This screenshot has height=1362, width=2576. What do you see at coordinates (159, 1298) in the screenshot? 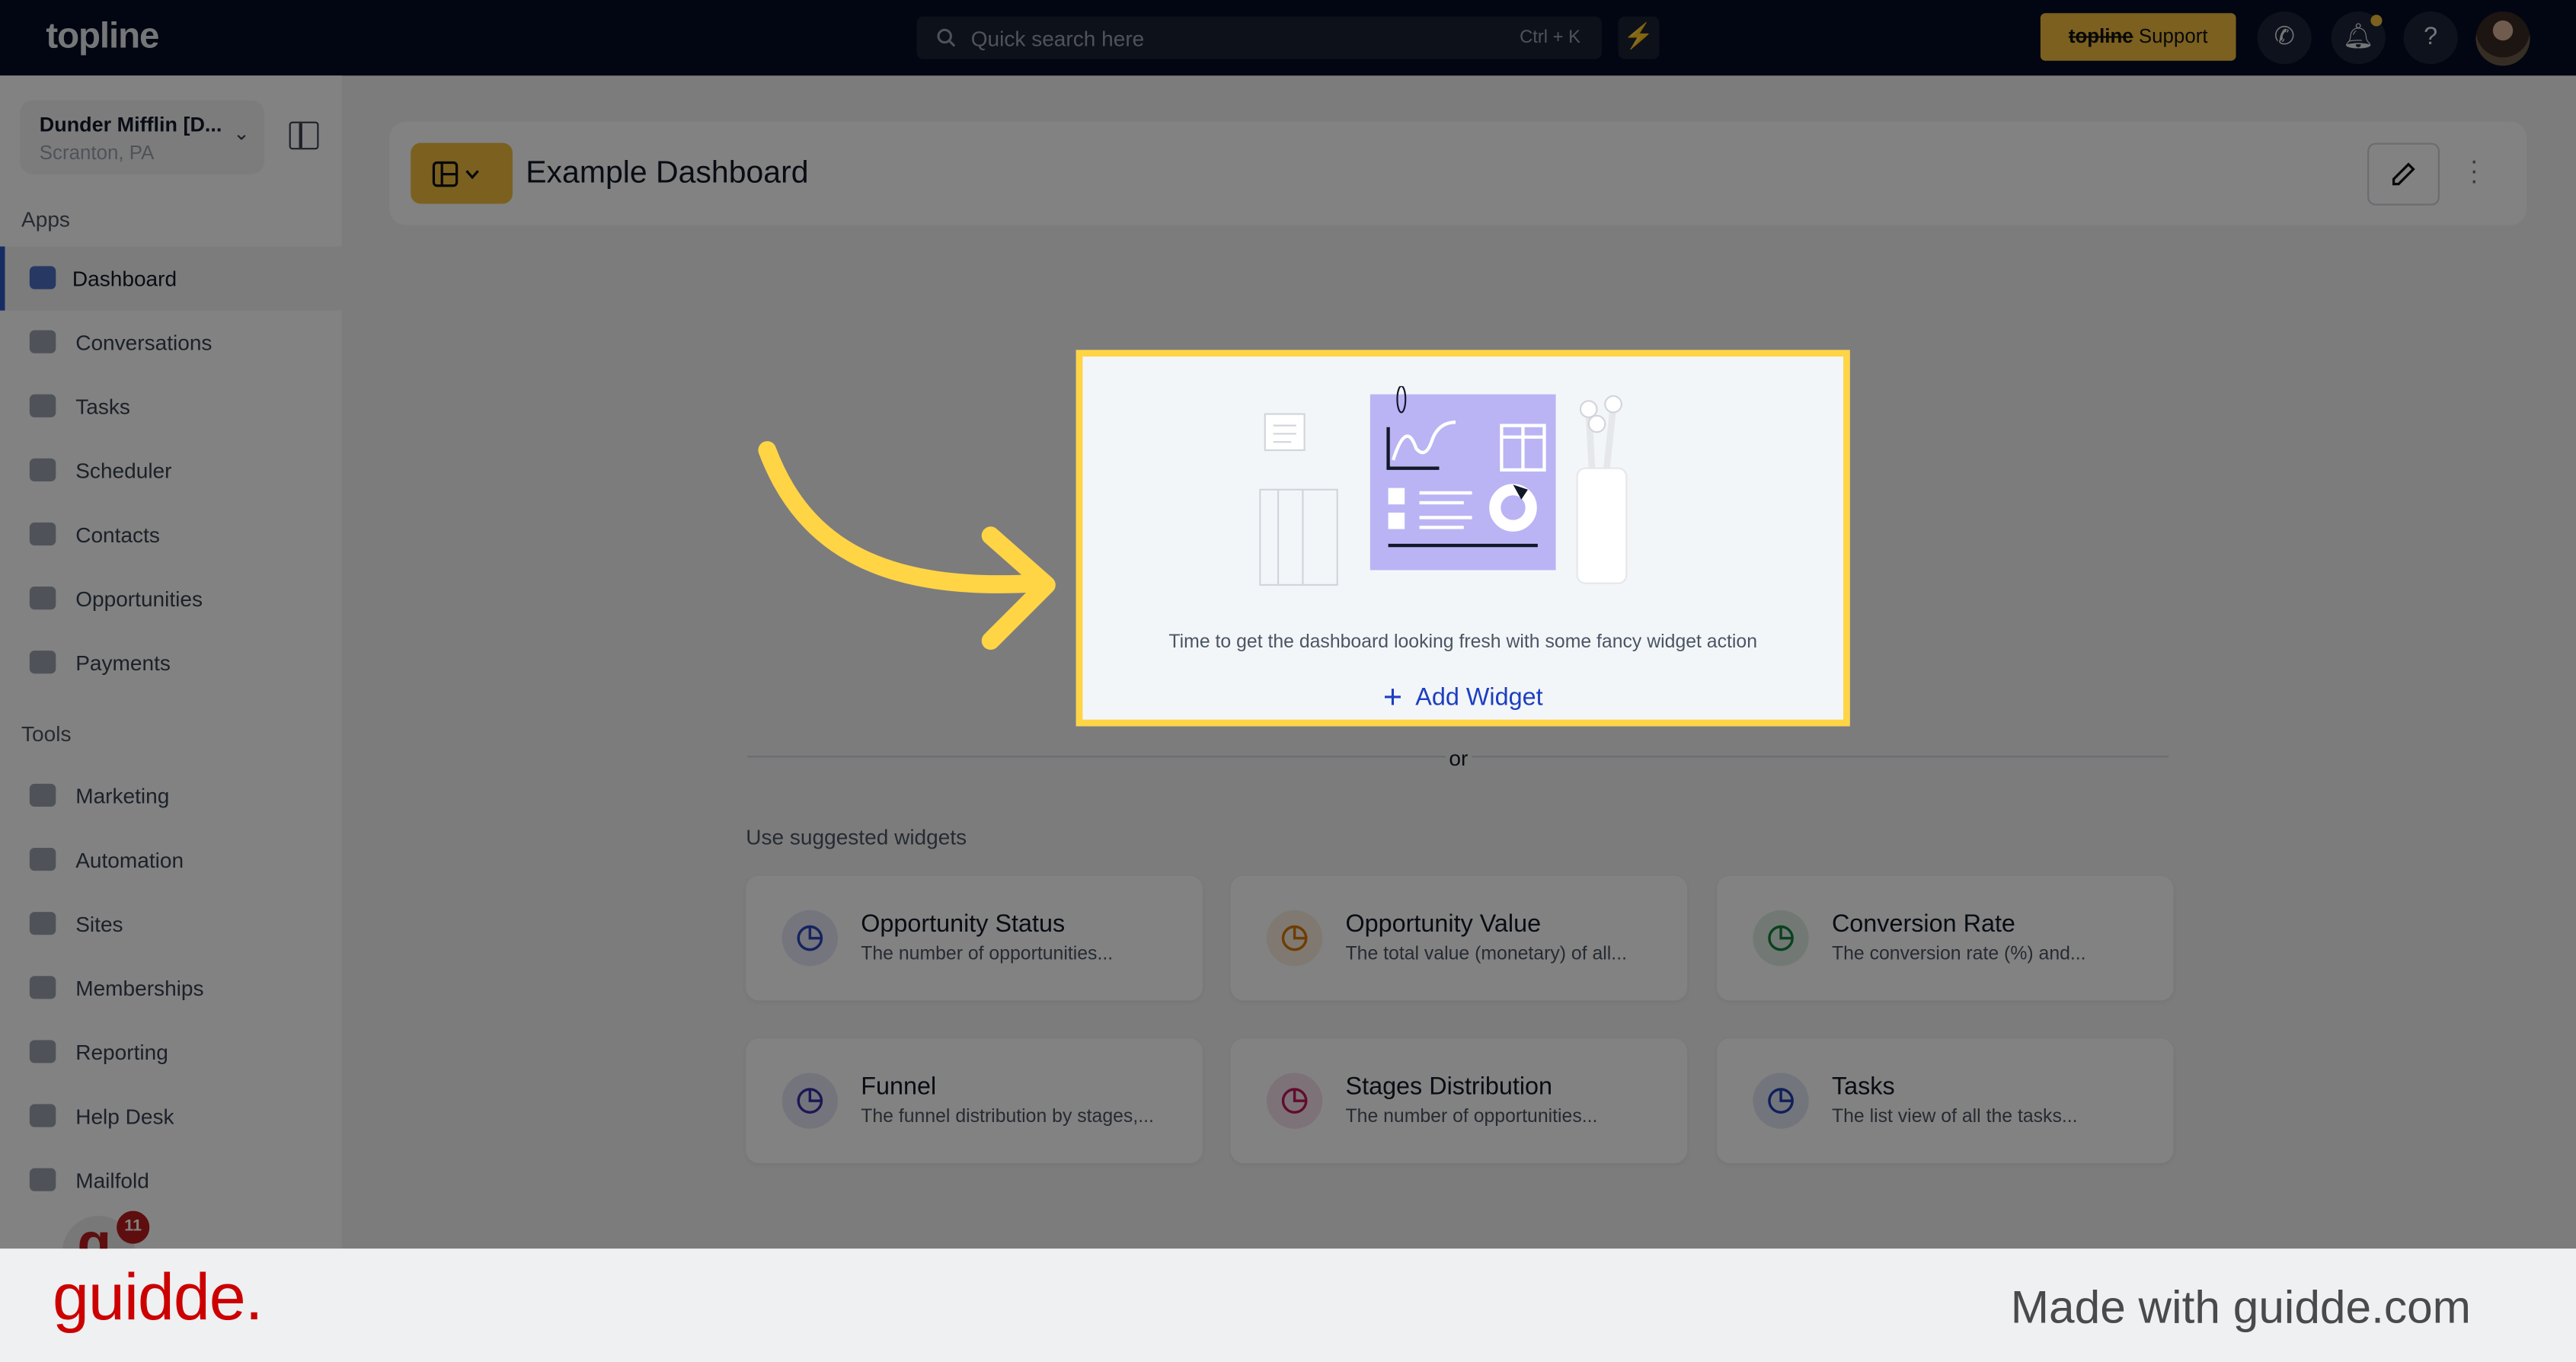
I see `guidde-logo: guidde.` at bounding box center [159, 1298].